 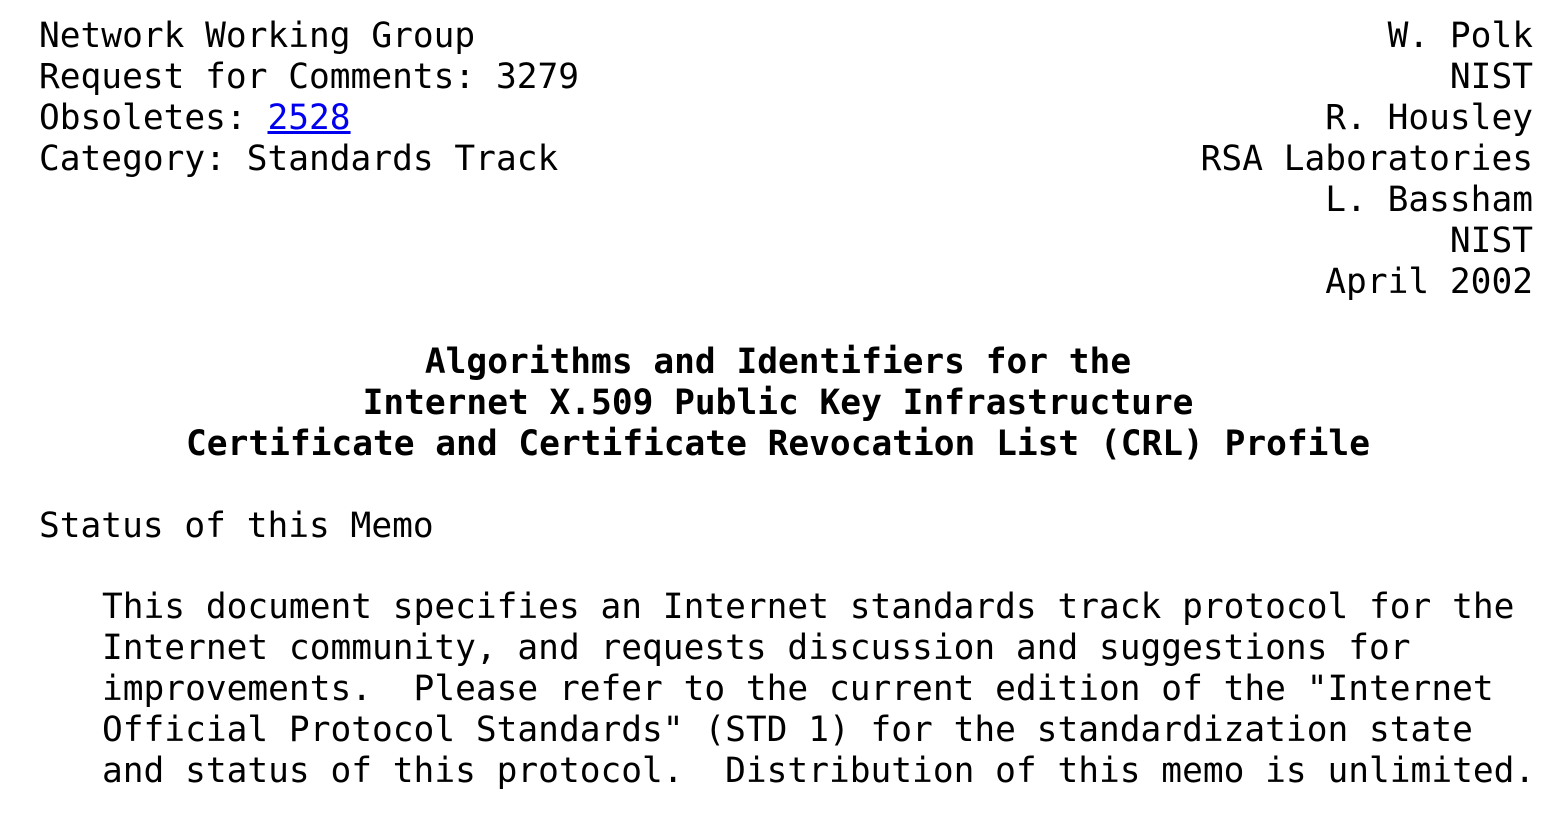 What do you see at coordinates (1366, 159) in the screenshot?
I see `org-rsa-labs: RSA Laboratories` at bounding box center [1366, 159].